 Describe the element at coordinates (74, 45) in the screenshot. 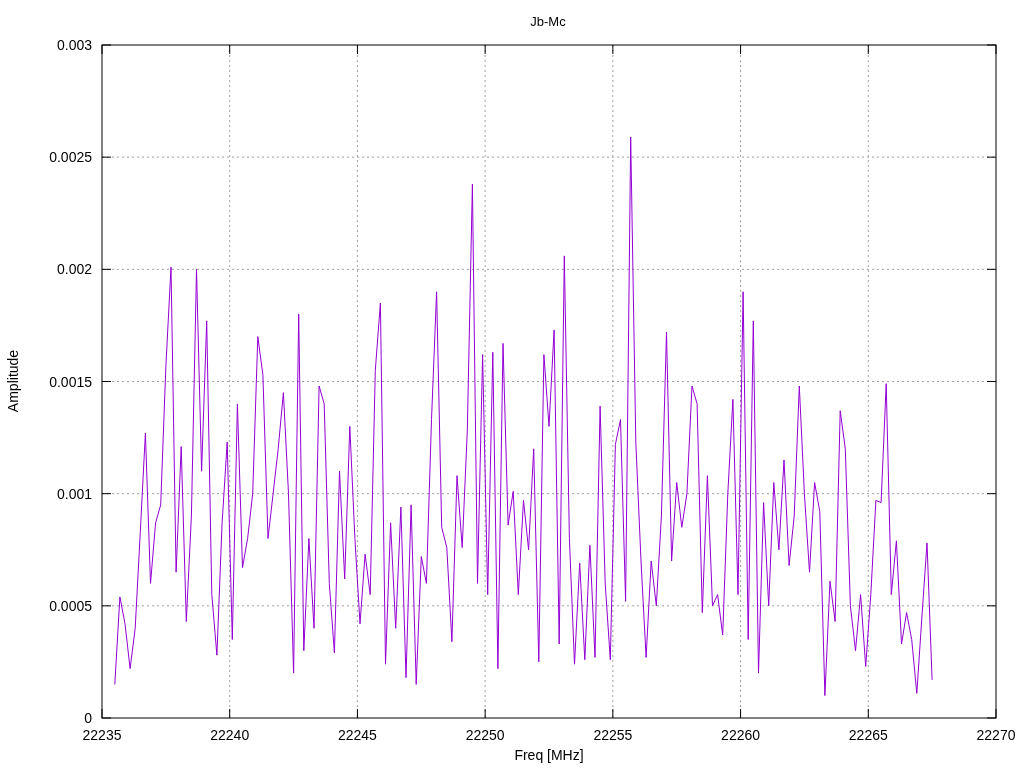

I see `y-tick-label: 0.003` at that location.